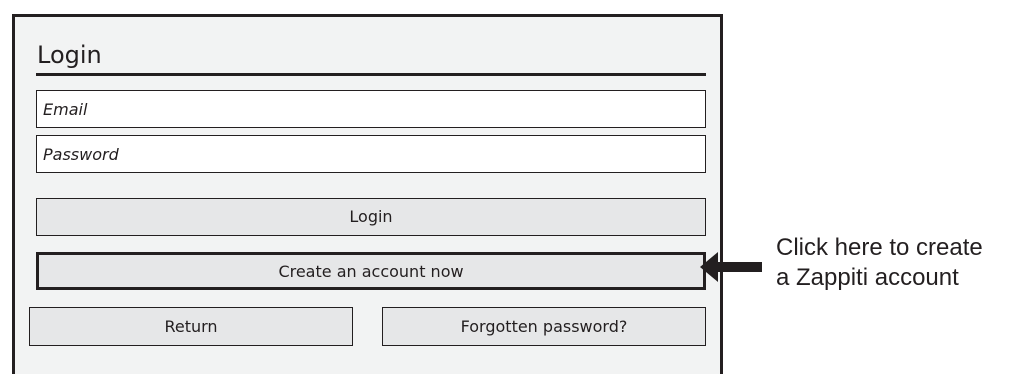 The width and height of the screenshot is (1031, 374). Describe the element at coordinates (371, 74) in the screenshot. I see `title-divider` at that location.